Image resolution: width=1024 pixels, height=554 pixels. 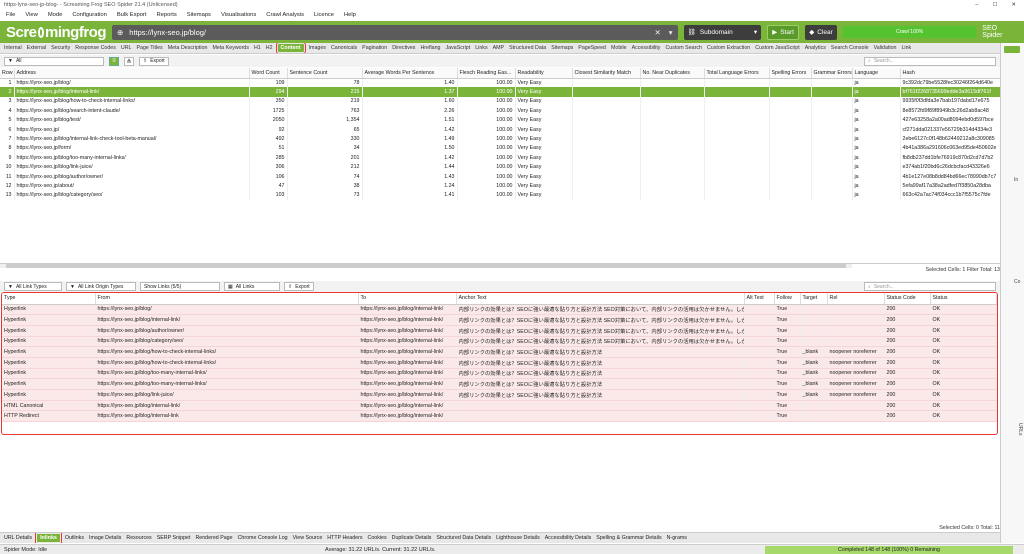 What do you see at coordinates (722, 32) in the screenshot?
I see `mode-select: ⛓ Subdomain ▾` at bounding box center [722, 32].